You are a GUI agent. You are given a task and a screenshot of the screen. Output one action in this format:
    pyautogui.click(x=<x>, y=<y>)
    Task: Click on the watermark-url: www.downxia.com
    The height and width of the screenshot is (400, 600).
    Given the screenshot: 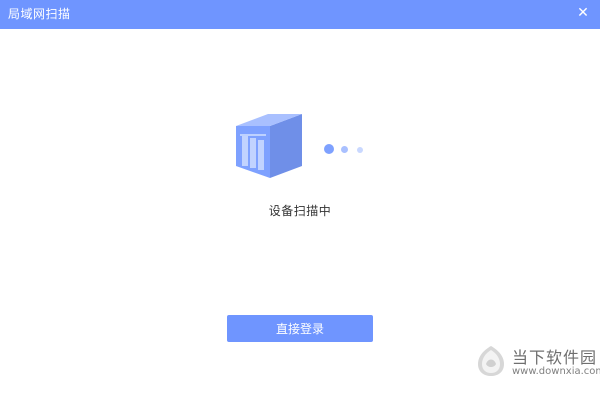 What is the action you would take?
    pyautogui.click(x=556, y=371)
    